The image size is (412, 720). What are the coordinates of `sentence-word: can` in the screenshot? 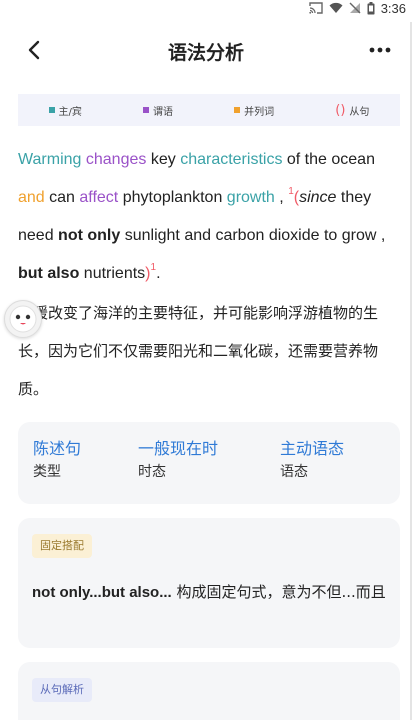 It's located at (62, 197).